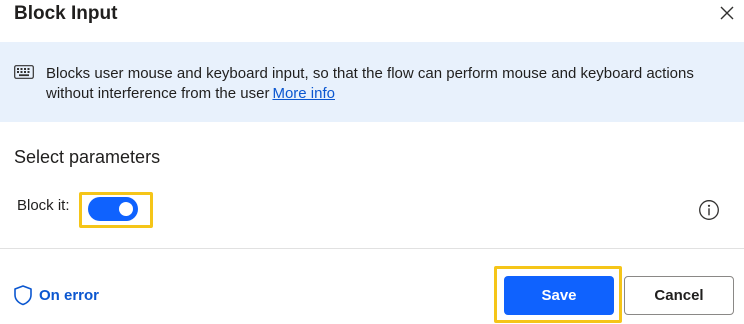  What do you see at coordinates (66, 13) in the screenshot?
I see `dialog-title: Block Input` at bounding box center [66, 13].